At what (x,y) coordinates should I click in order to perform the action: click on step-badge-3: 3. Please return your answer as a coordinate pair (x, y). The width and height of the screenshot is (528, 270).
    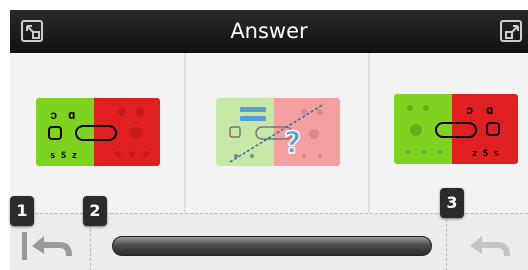
    Looking at the image, I should click on (452, 203).